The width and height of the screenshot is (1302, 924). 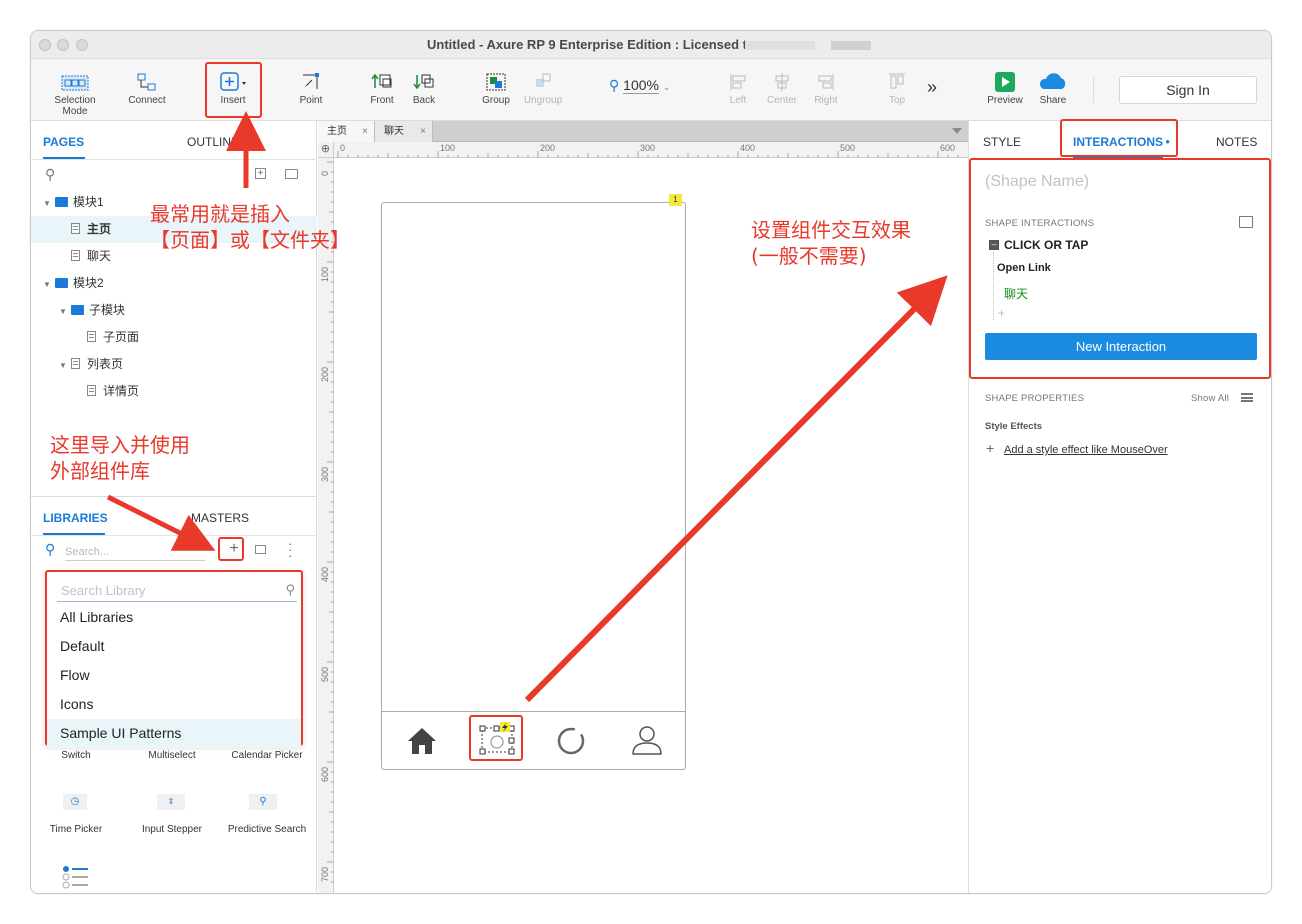 I want to click on horizontal-ruler: 0 100 200 300 400 500 600, so click(x=651, y=150).